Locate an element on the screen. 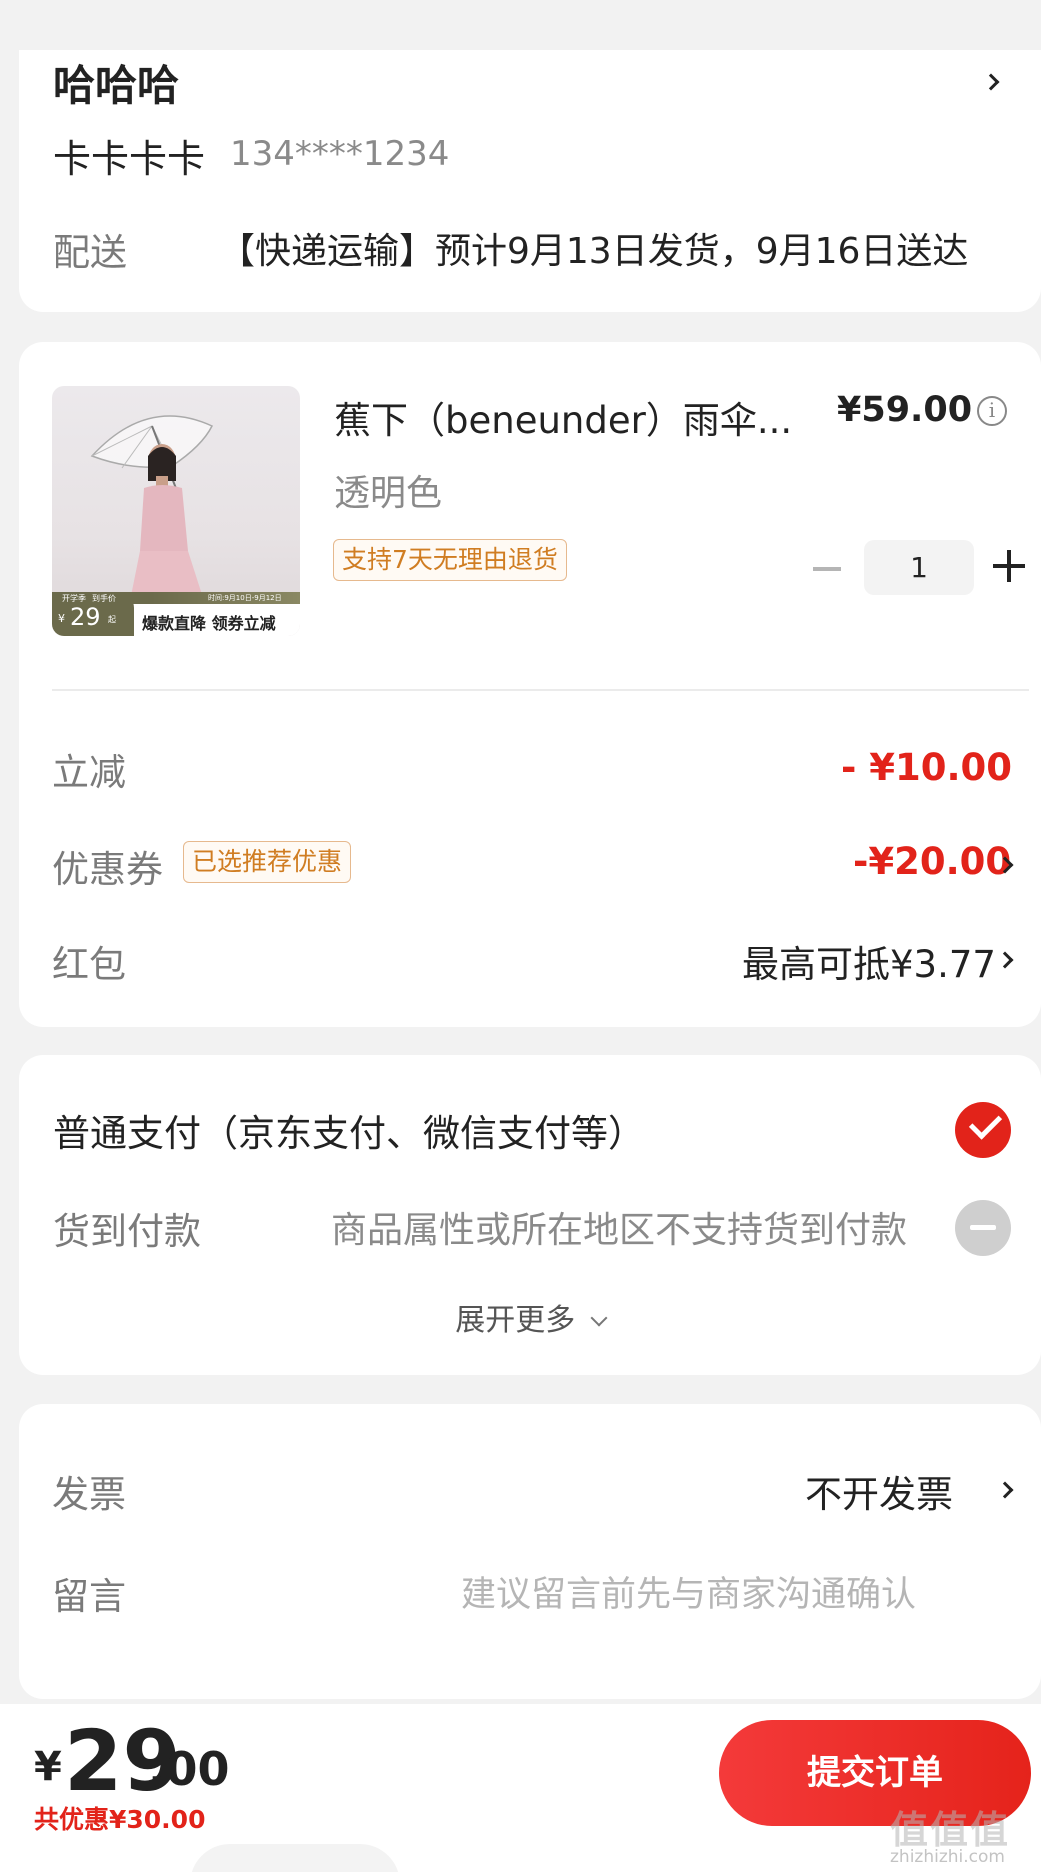  promo-slogan: 爆款直降 领券立减 is located at coordinates (209, 623).